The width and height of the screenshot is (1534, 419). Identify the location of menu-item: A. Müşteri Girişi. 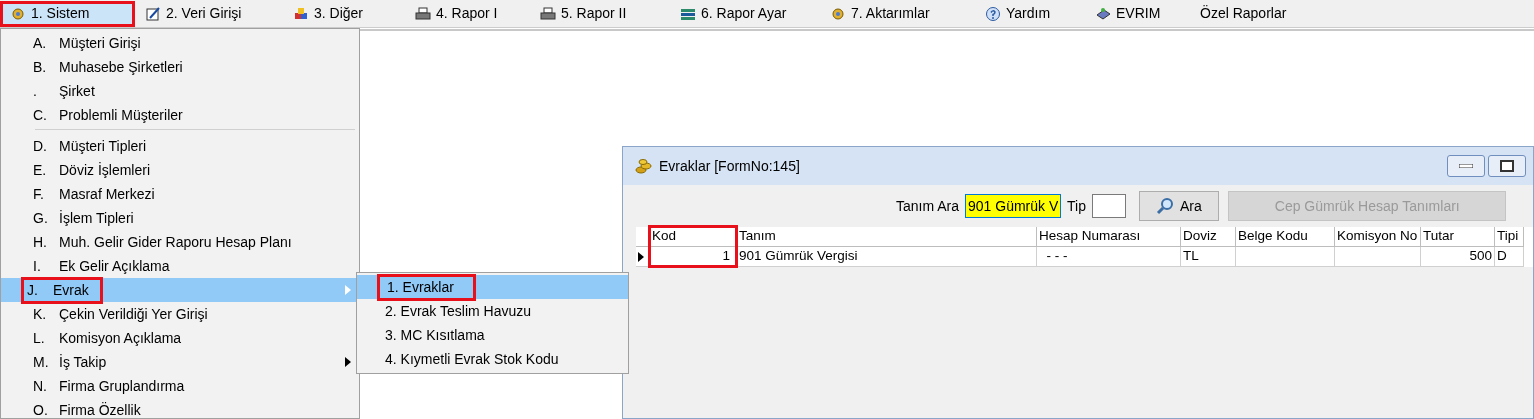
(180, 43).